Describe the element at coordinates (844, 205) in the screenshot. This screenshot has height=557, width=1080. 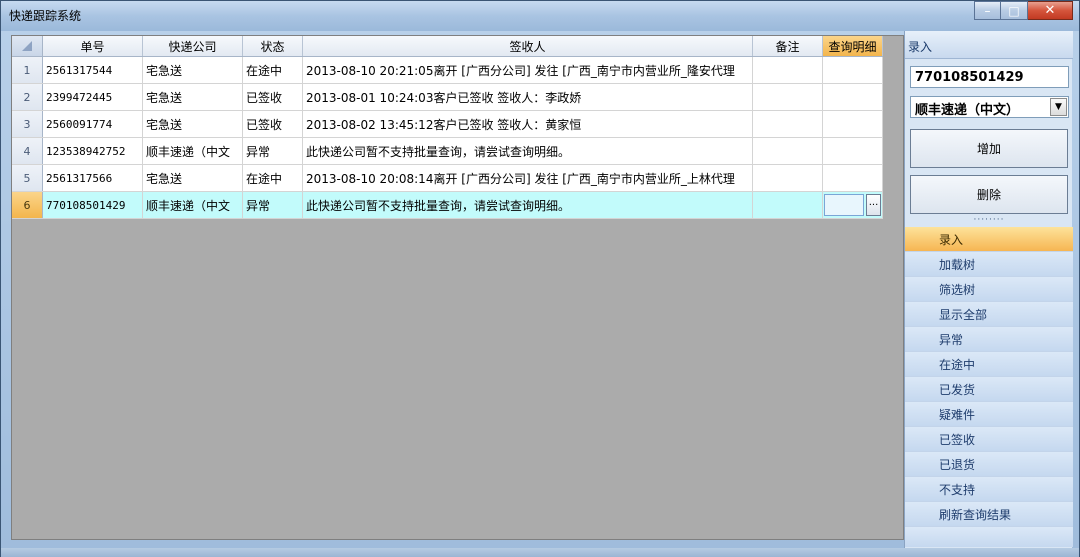
I see `query-edit-box` at that location.